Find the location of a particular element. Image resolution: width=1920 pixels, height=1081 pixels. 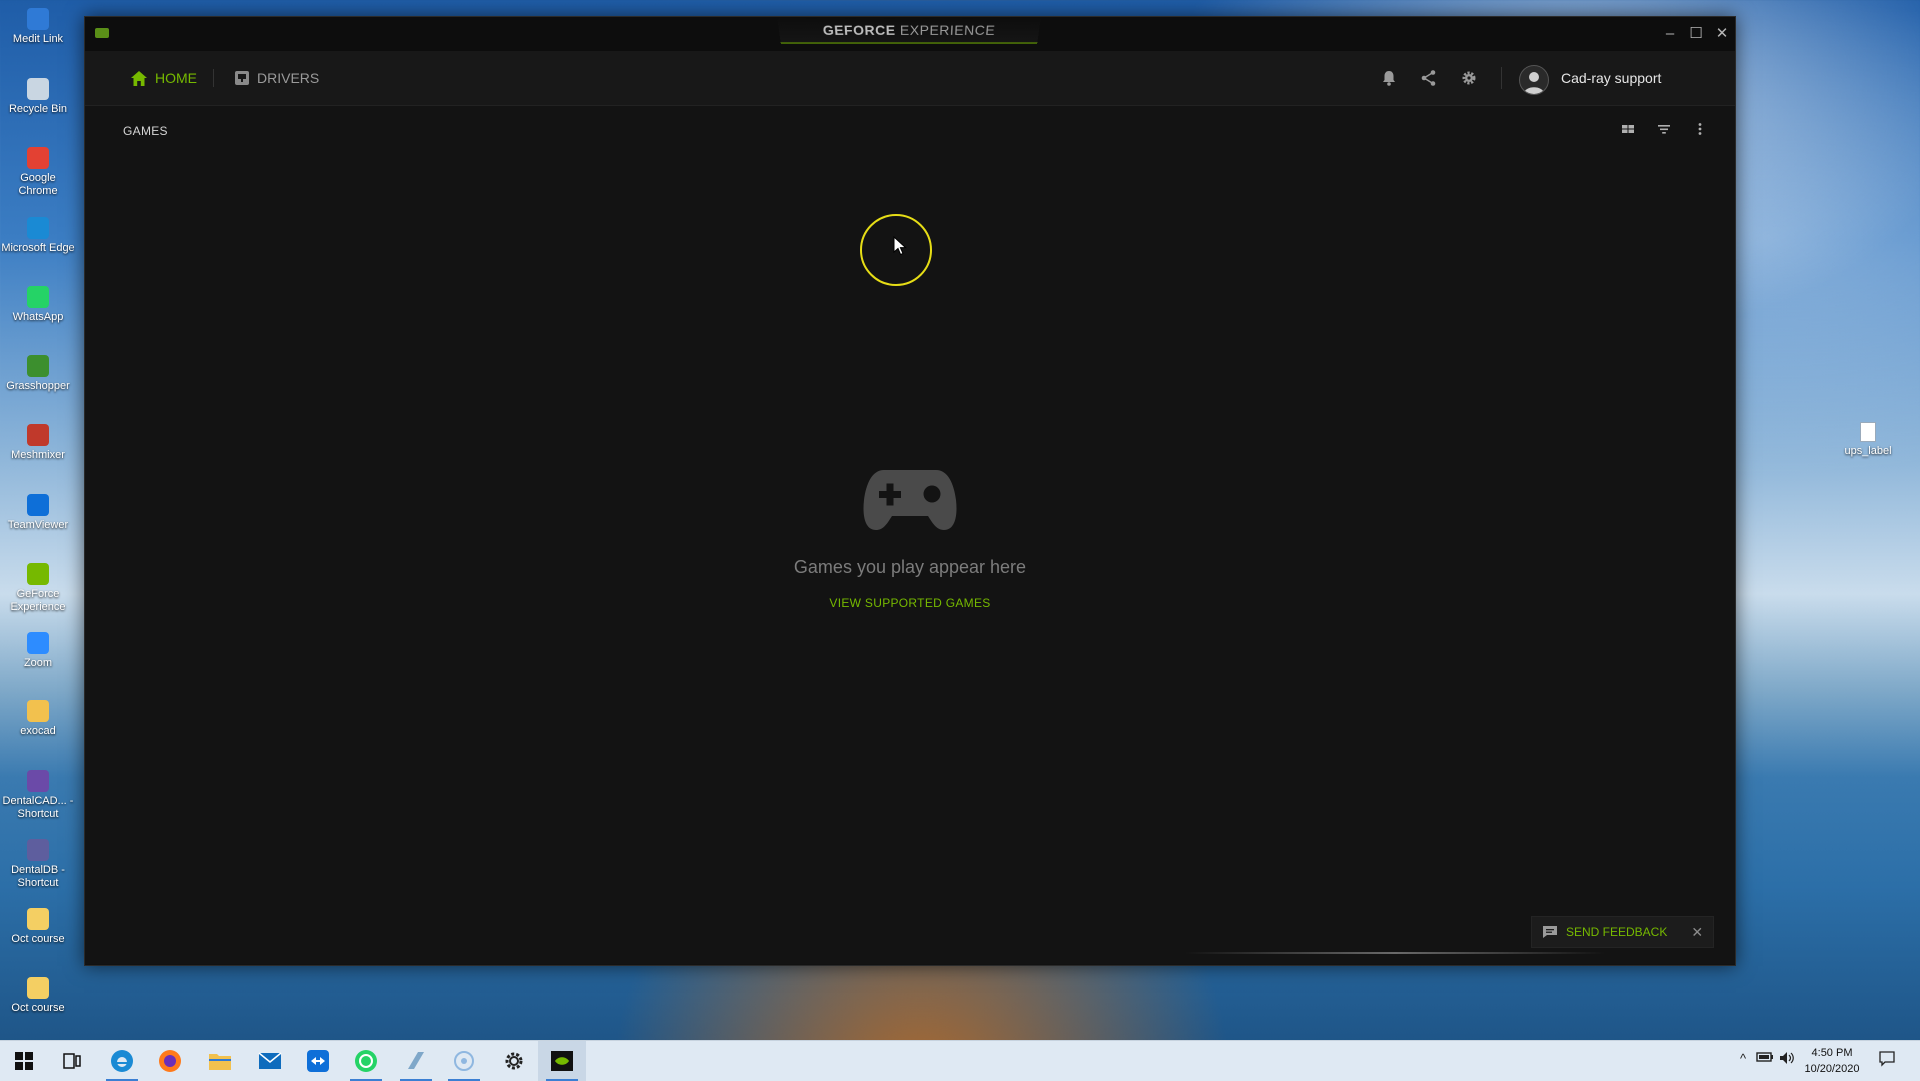

send-feedback-button: SEND FEEDBACK ✕ is located at coordinates (1623, 932).